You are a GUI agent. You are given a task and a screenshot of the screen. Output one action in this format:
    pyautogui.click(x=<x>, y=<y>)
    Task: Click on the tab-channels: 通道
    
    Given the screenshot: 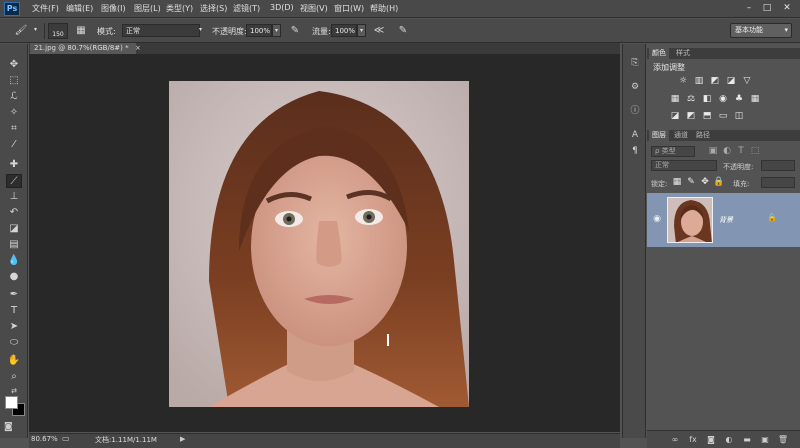 What is the action you would take?
    pyautogui.click(x=681, y=135)
    